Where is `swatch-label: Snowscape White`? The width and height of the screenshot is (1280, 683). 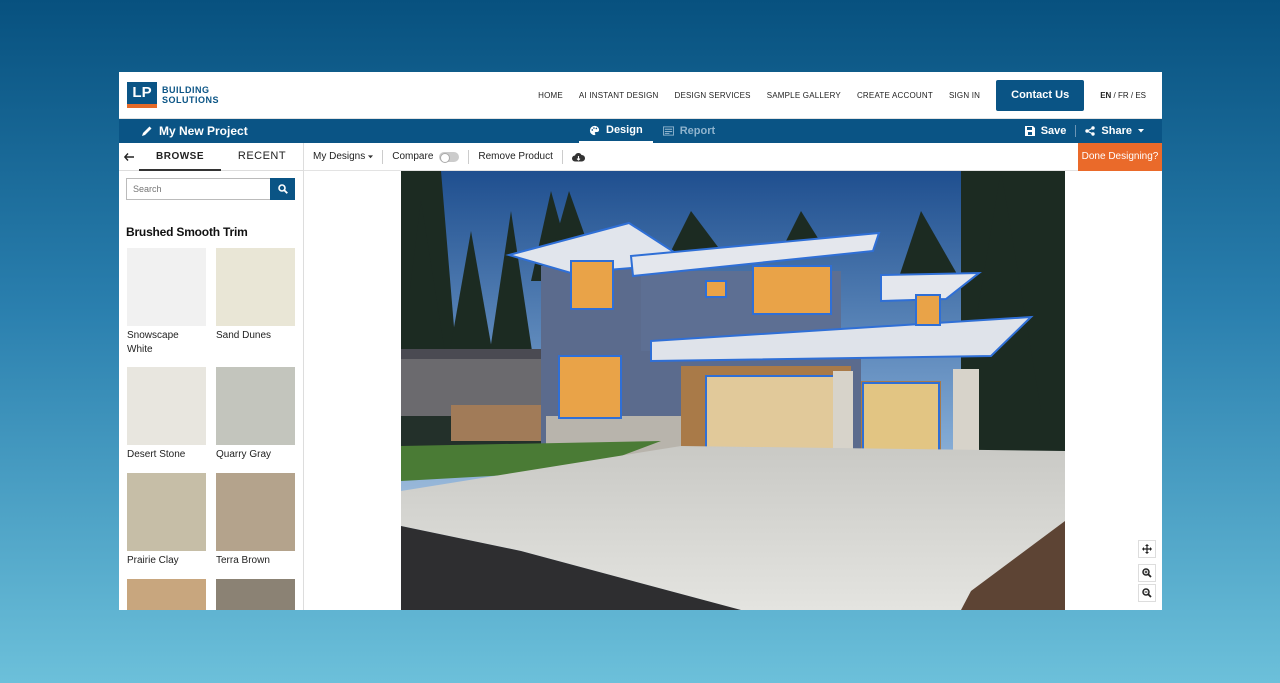
swatch-label: Snowscape White is located at coordinates (153, 342).